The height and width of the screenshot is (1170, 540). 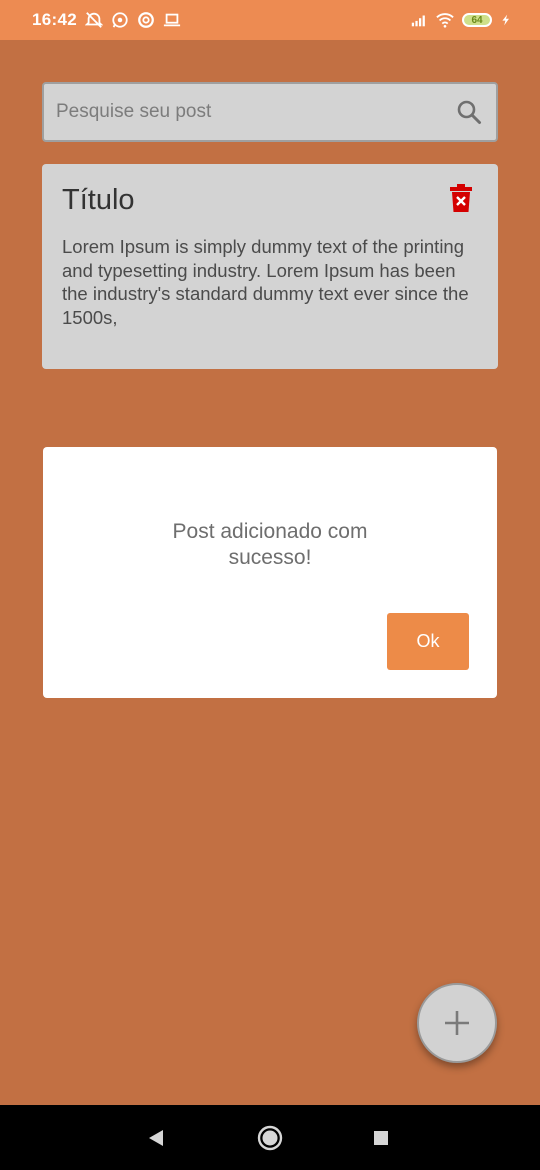 What do you see at coordinates (445, 20) in the screenshot?
I see `wifi-icon` at bounding box center [445, 20].